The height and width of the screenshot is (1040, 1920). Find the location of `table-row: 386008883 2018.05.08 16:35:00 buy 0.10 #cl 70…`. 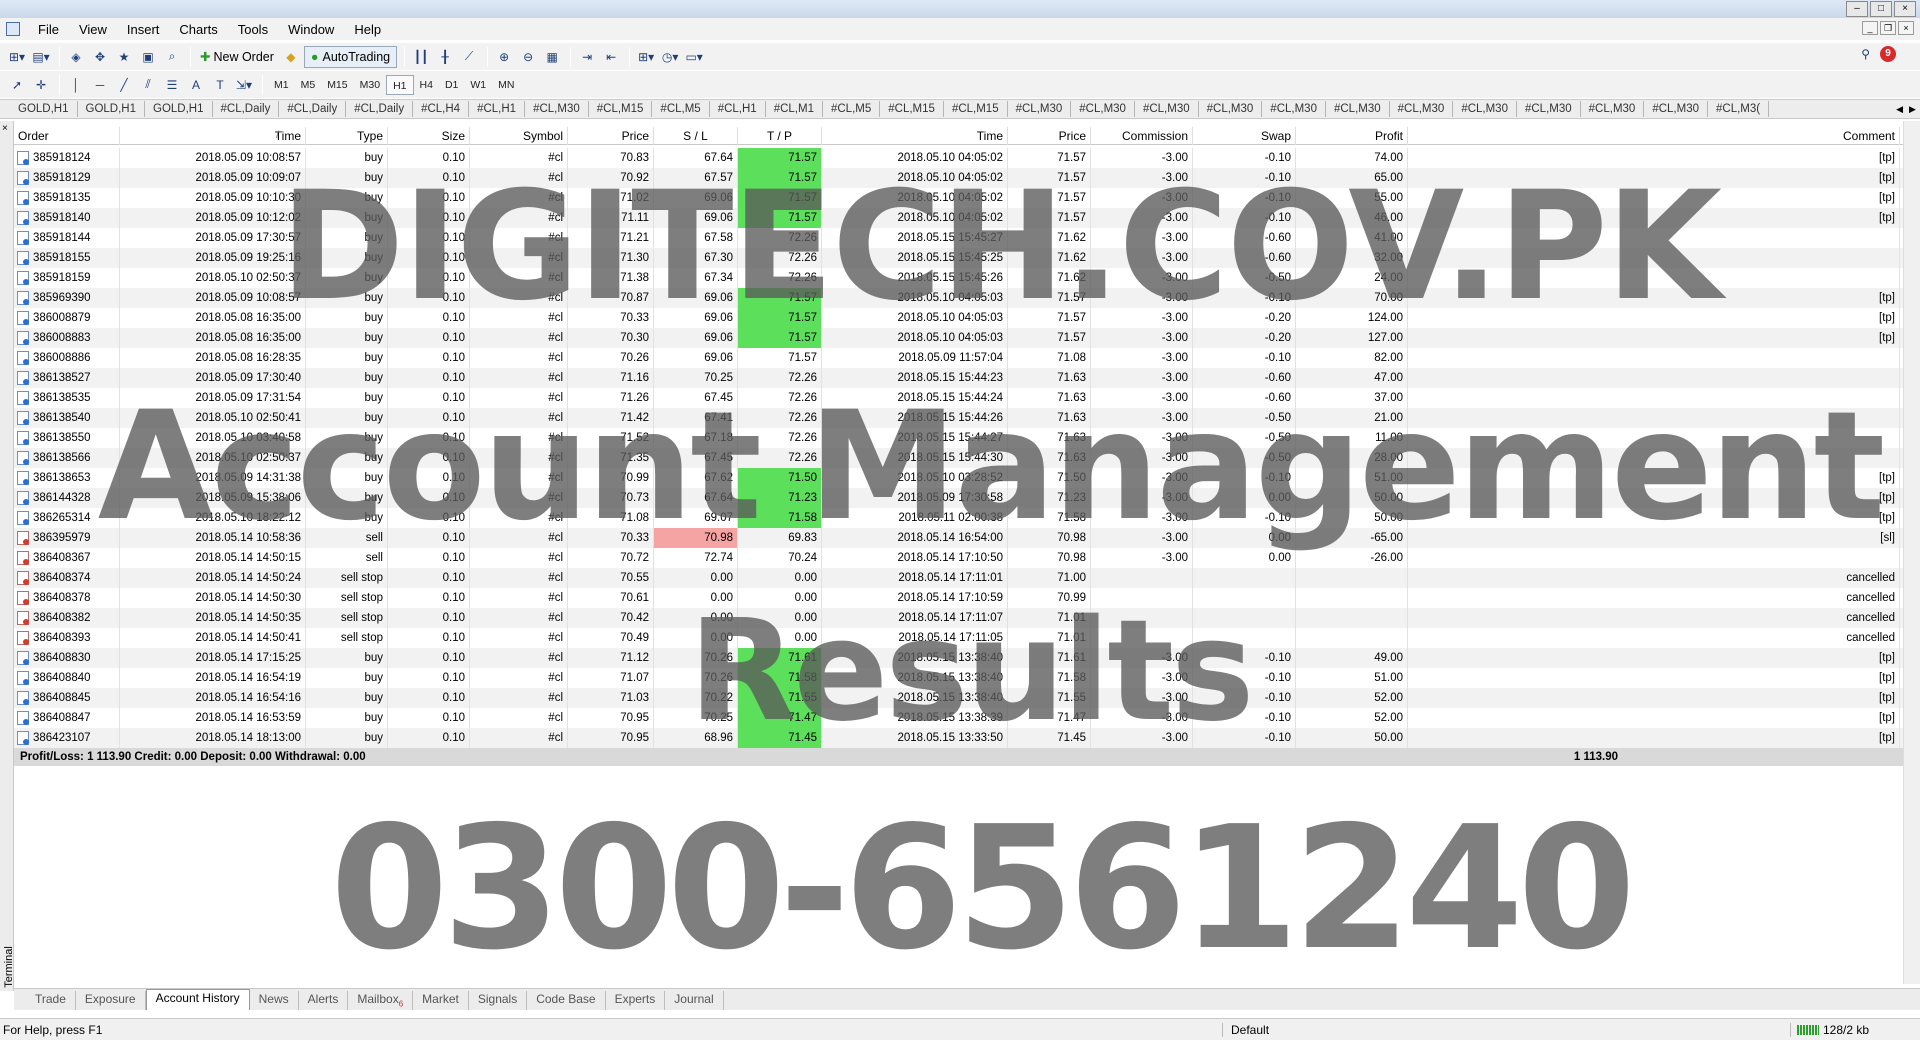

table-row: 386008883 2018.05.08 16:35:00 buy 0.10 #cl 70… is located at coordinates (965, 338).